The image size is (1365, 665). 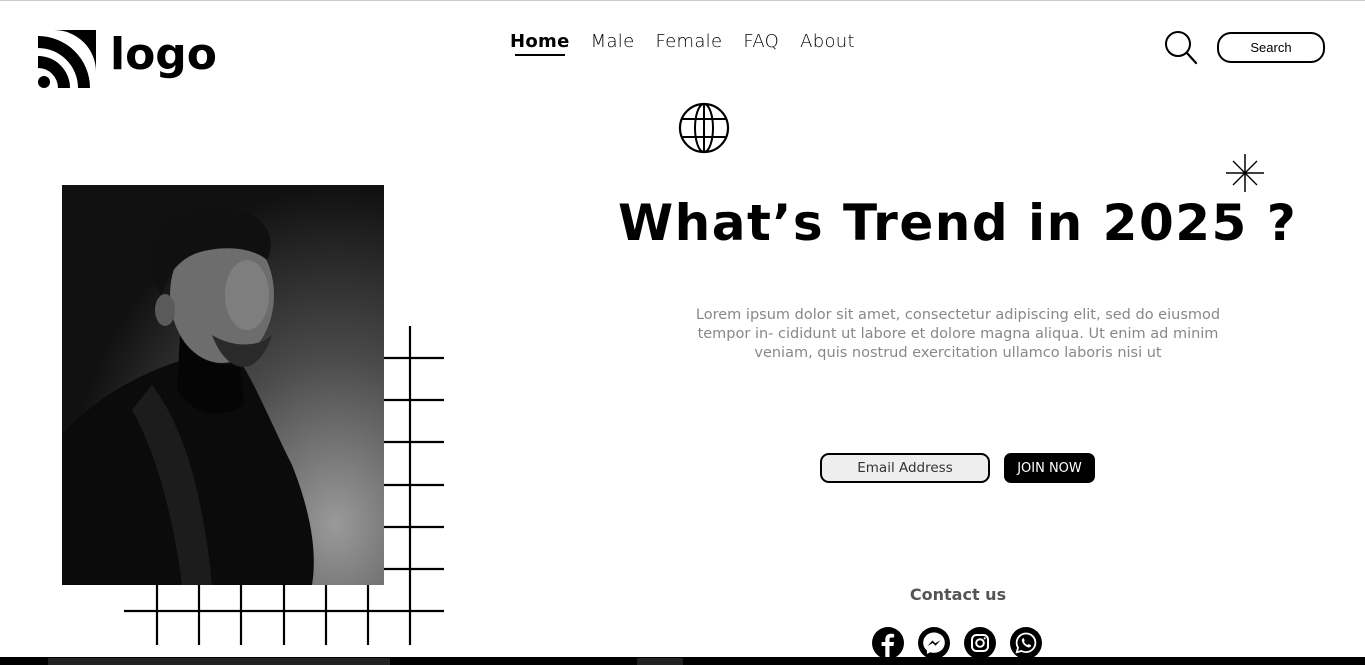 I want to click on instagram-icon, so click(x=980, y=643).